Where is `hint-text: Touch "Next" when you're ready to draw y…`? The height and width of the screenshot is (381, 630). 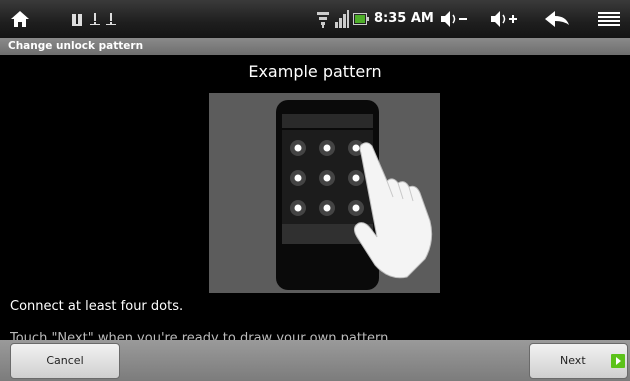
hint-text: Touch "Next" when you're ready to draw y… is located at coordinates (201, 335).